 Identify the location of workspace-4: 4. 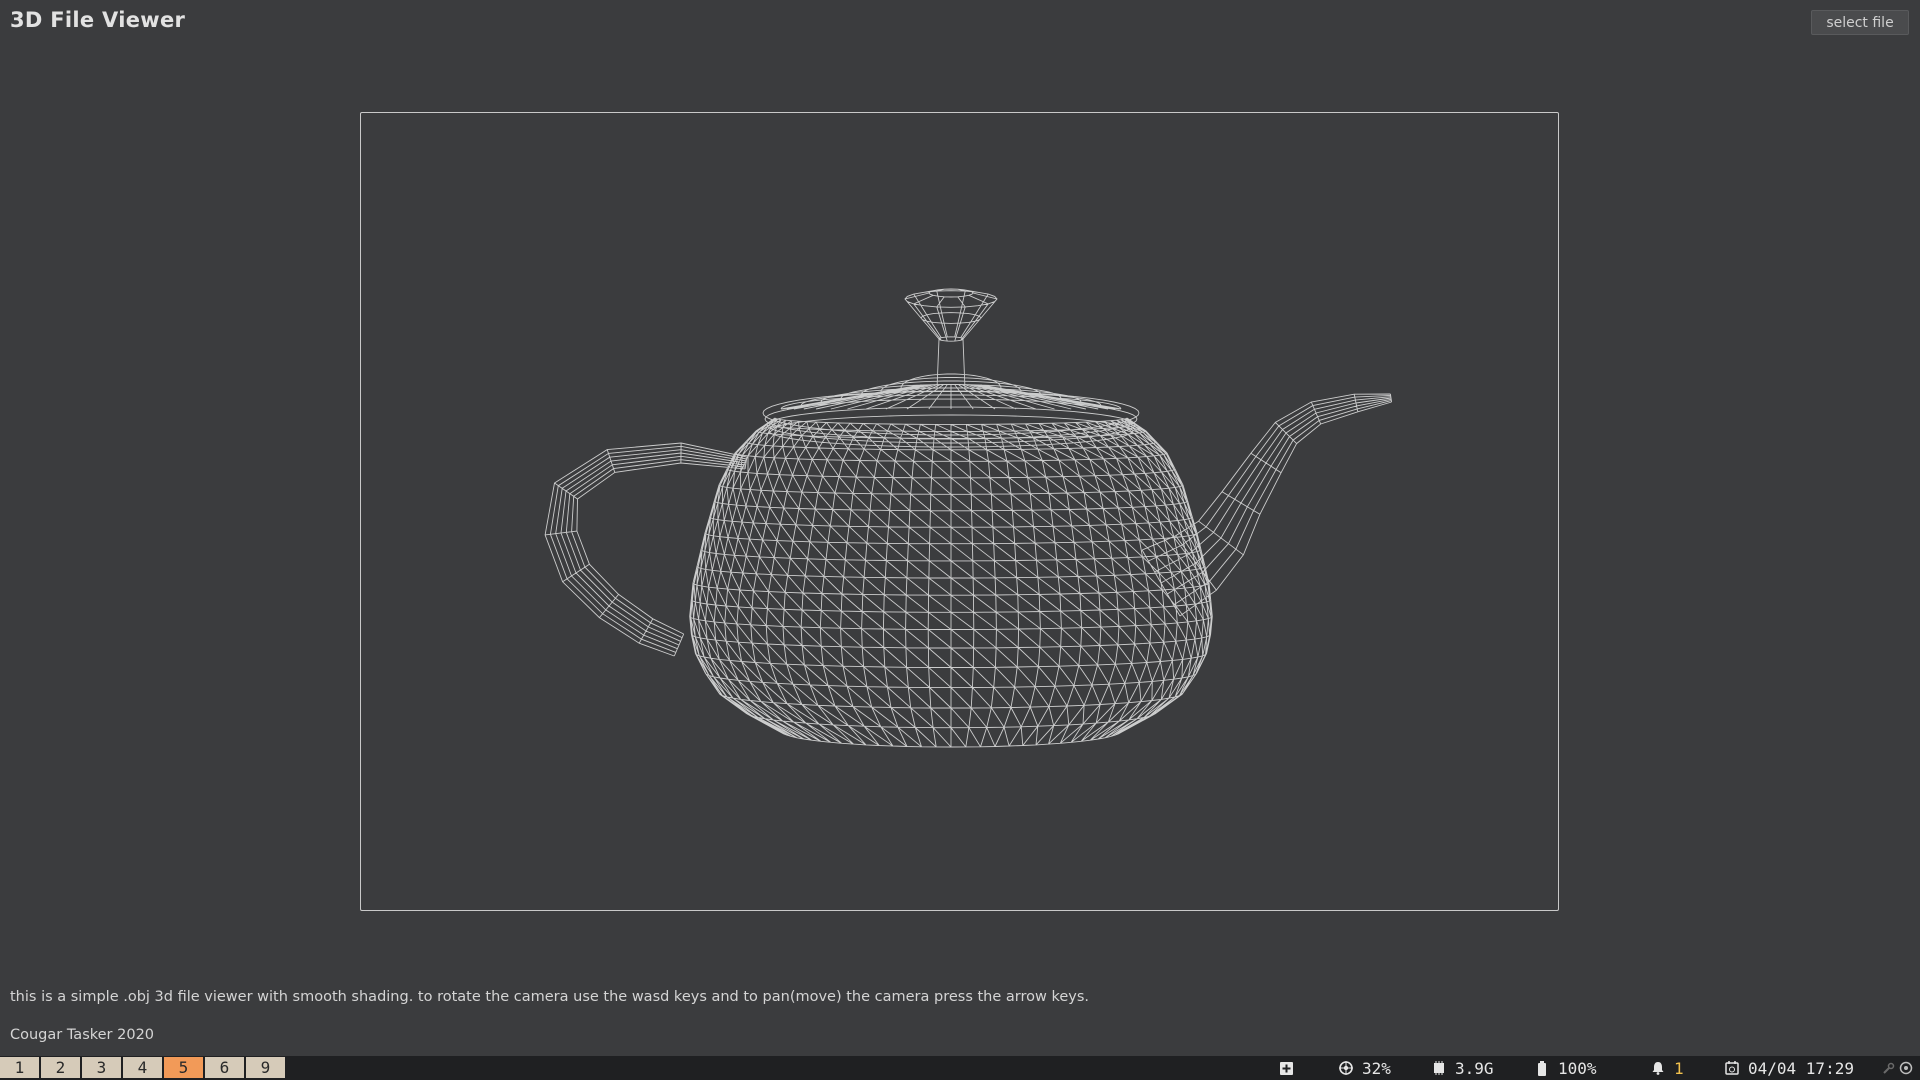
(142, 1067).